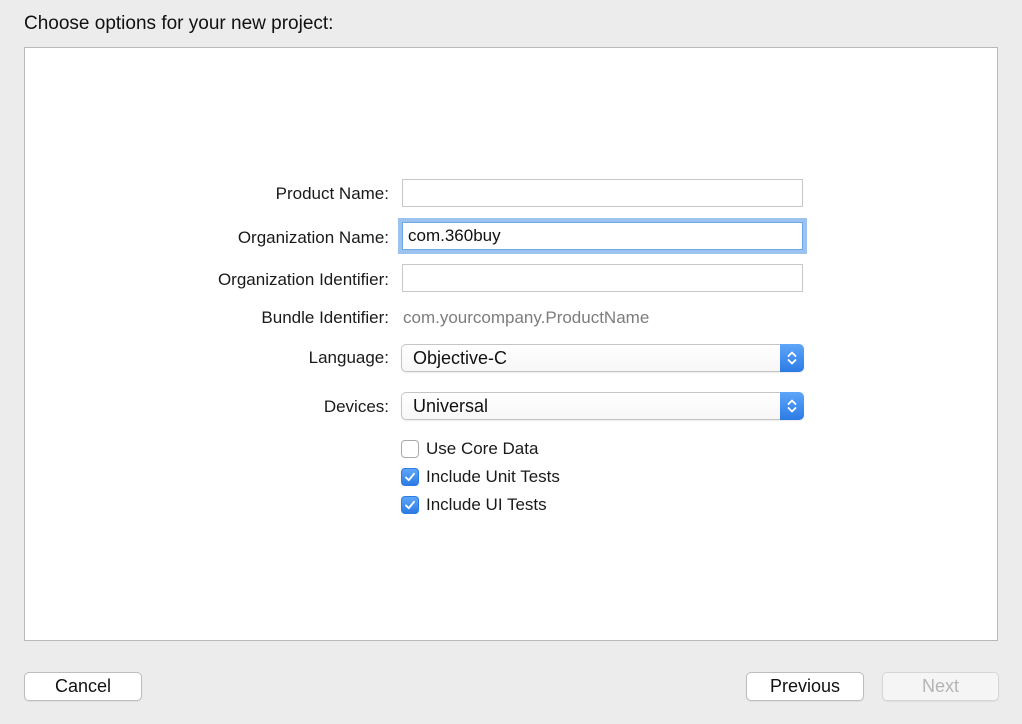 This screenshot has height=724, width=1022. I want to click on previous-button: Previous, so click(805, 686).